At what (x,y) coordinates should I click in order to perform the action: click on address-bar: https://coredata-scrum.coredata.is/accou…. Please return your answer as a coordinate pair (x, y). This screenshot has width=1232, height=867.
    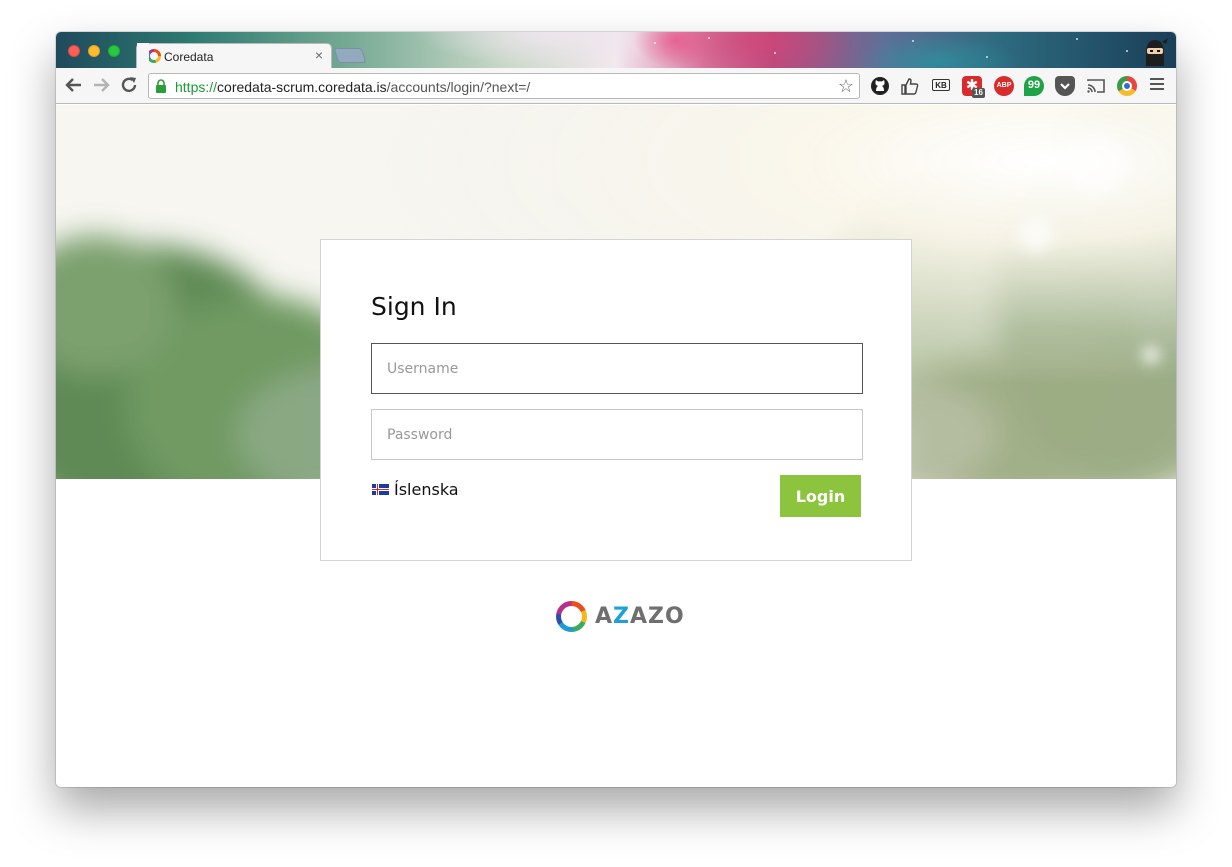
    Looking at the image, I should click on (504, 86).